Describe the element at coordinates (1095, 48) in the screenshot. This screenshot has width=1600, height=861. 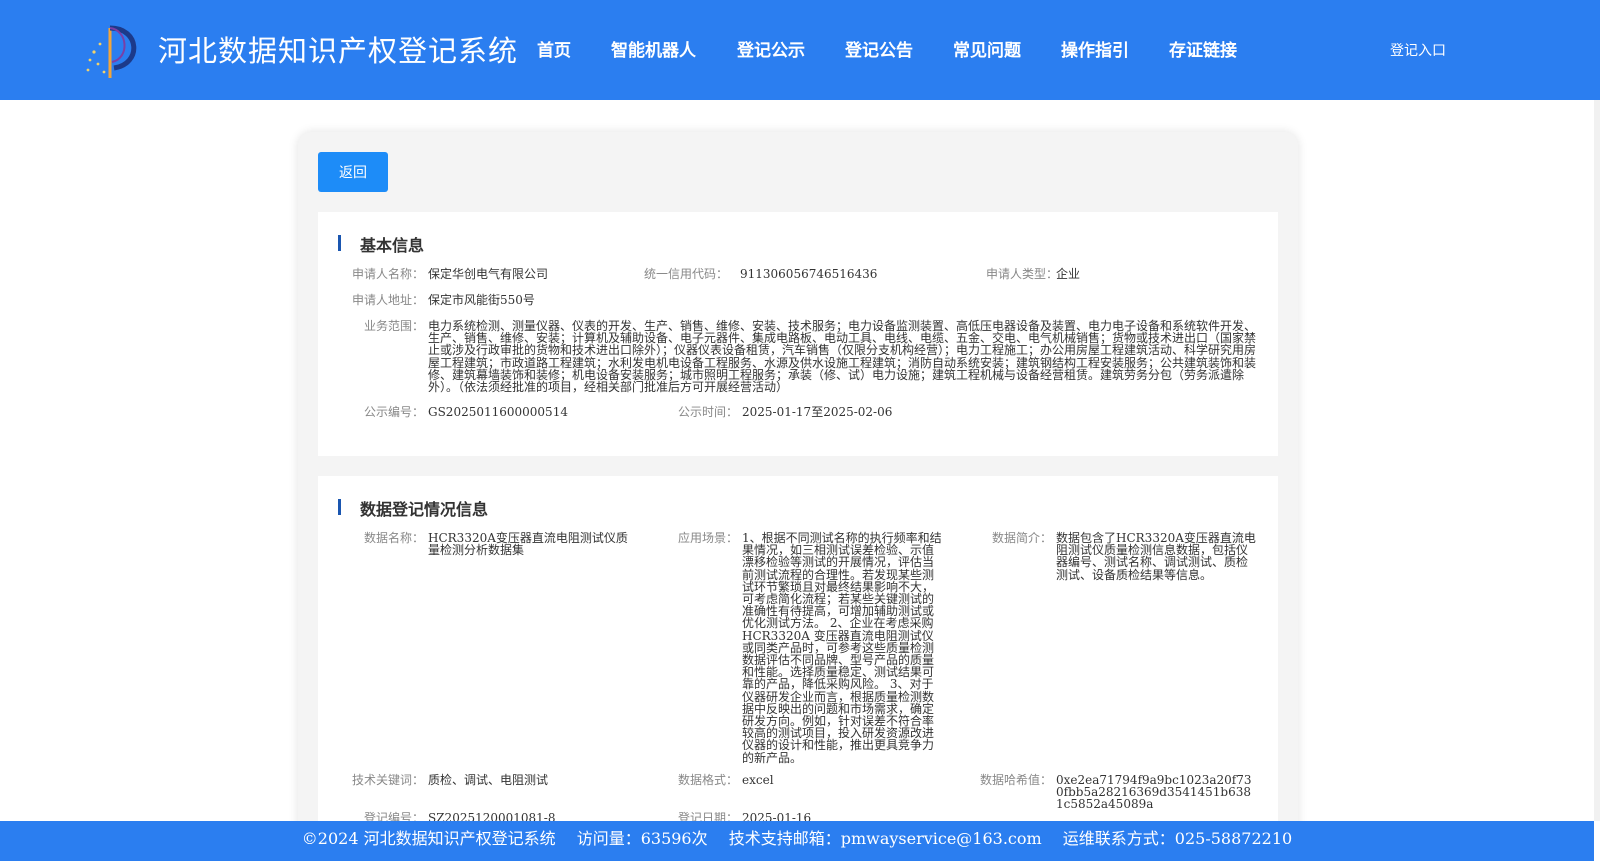
I see `nav-guide: 操作指引` at that location.